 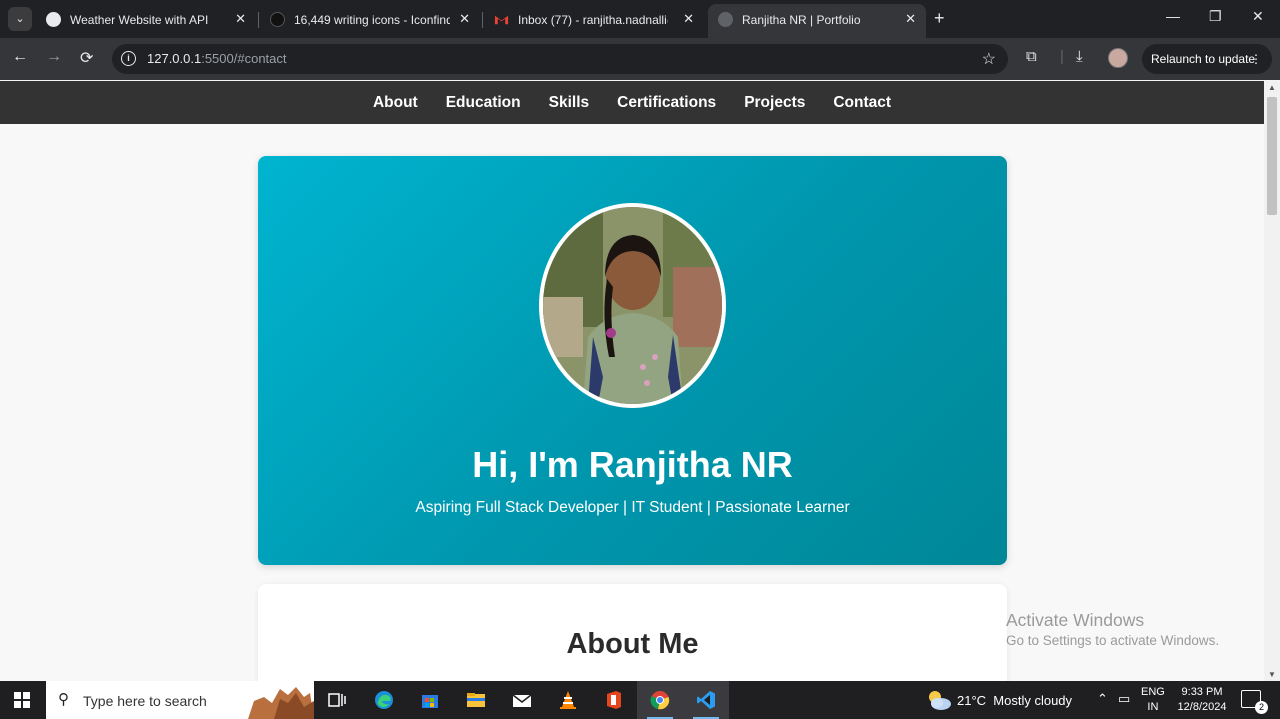 I want to click on site-info-icon: i, so click(x=128, y=58).